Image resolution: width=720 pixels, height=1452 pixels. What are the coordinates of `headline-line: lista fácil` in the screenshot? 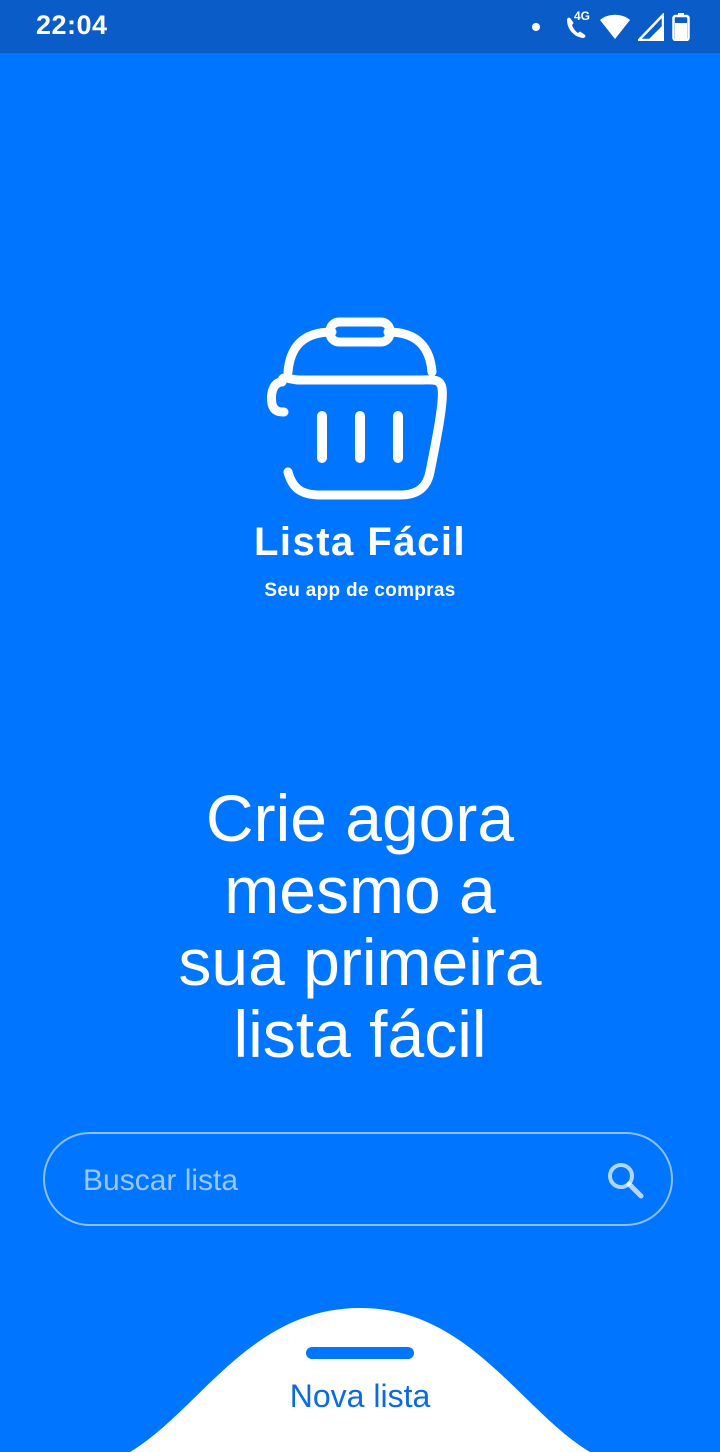 It's located at (360, 1034).